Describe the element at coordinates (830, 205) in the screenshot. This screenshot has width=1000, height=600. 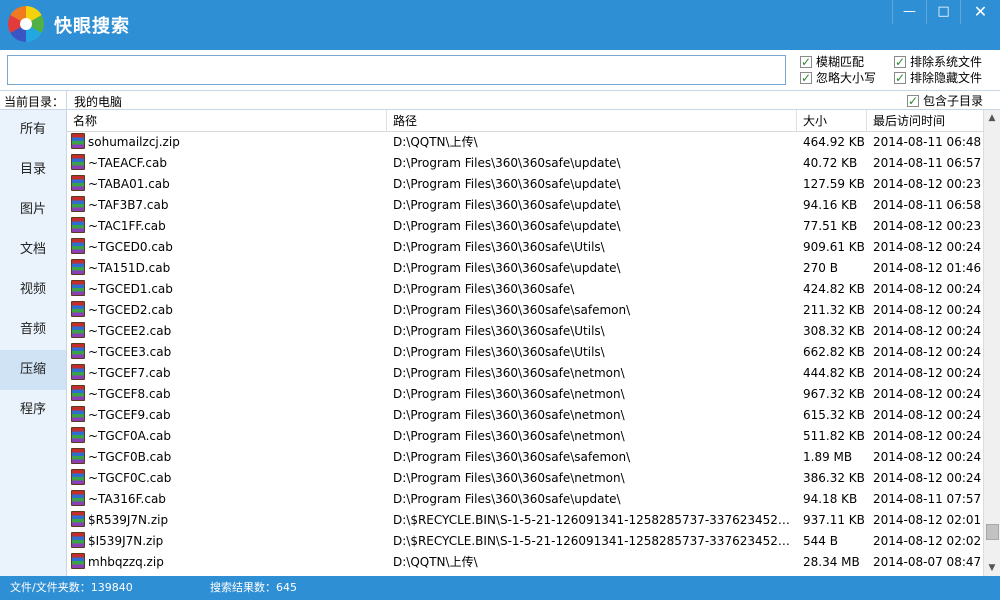
I see `cell-size: 94.16 KB` at that location.